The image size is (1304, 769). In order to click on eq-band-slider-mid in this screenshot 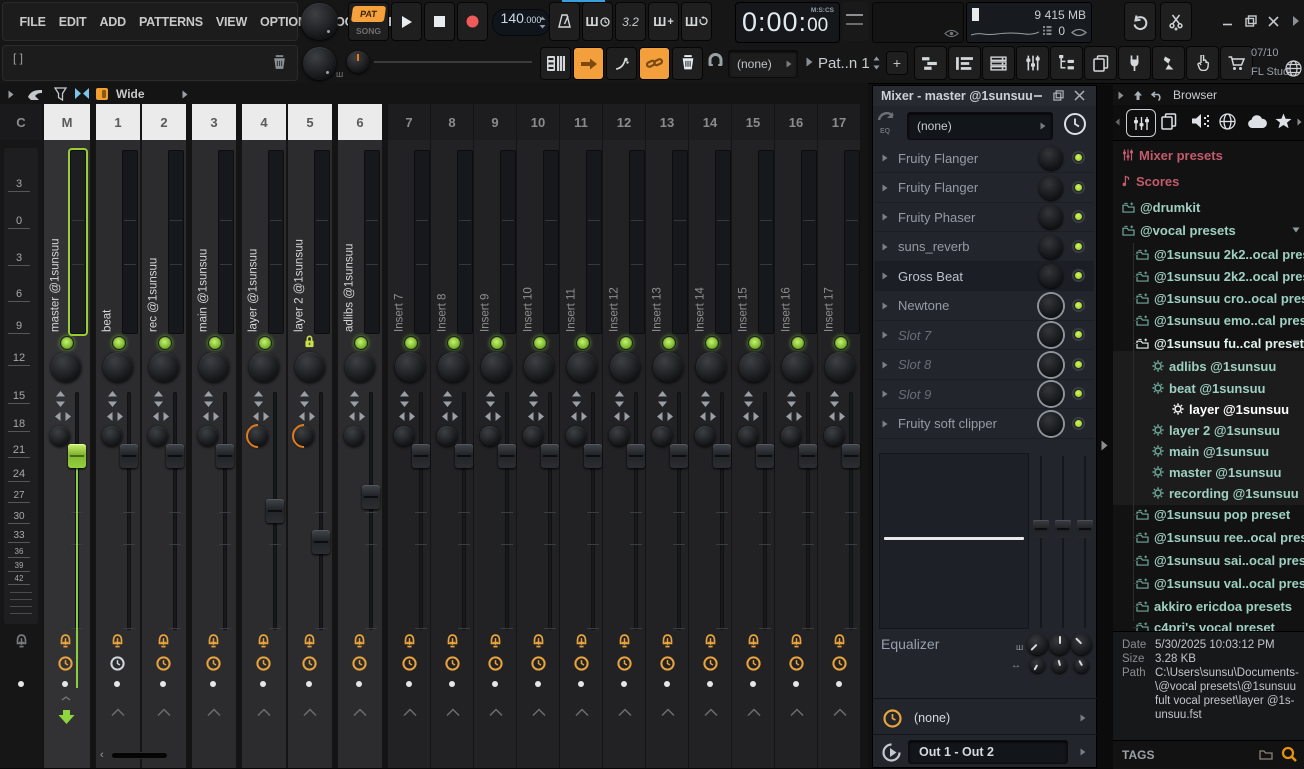, I will do `click(1063, 542)`.